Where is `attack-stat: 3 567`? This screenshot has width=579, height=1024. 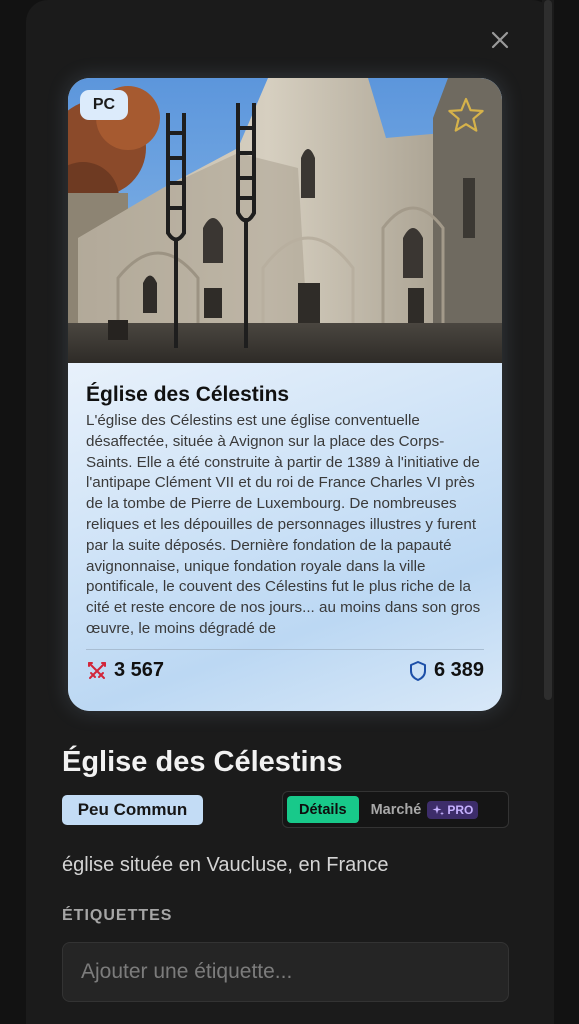 attack-stat: 3 567 is located at coordinates (125, 670).